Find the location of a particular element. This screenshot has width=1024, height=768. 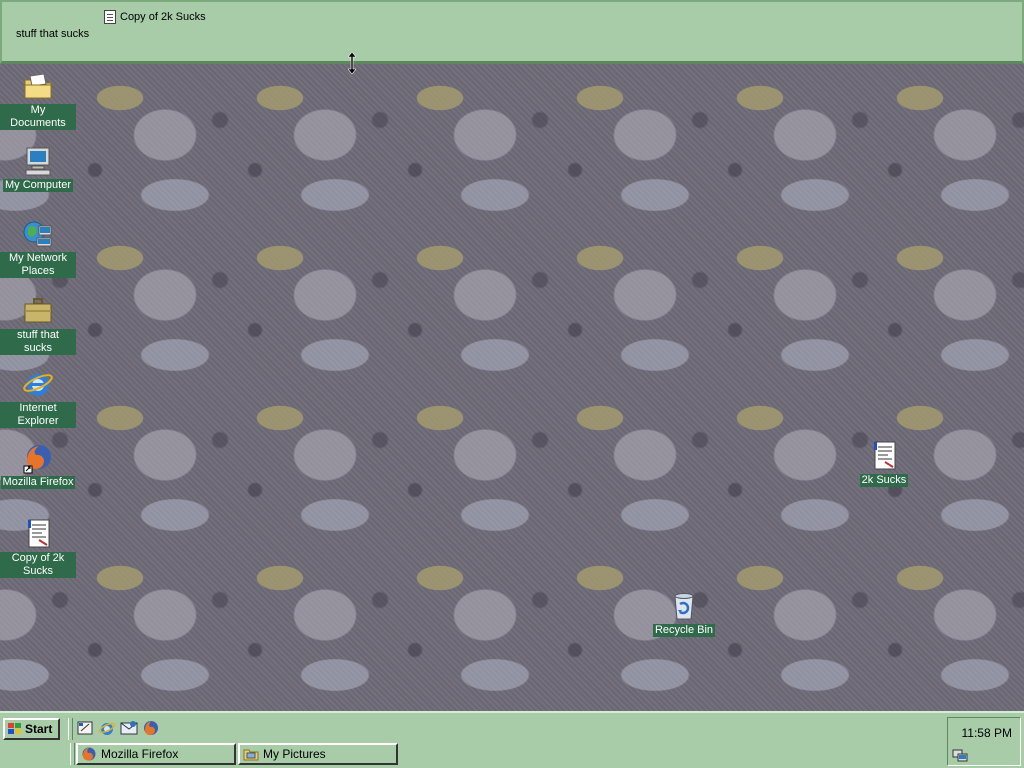

desktop-icon-stuff-that-sucks: stuff that sucks is located at coordinates (38, 325).